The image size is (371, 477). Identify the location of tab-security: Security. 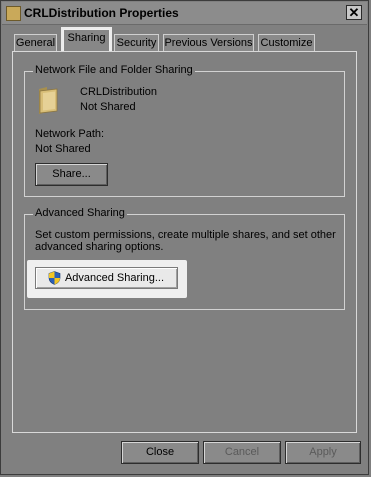
(136, 42).